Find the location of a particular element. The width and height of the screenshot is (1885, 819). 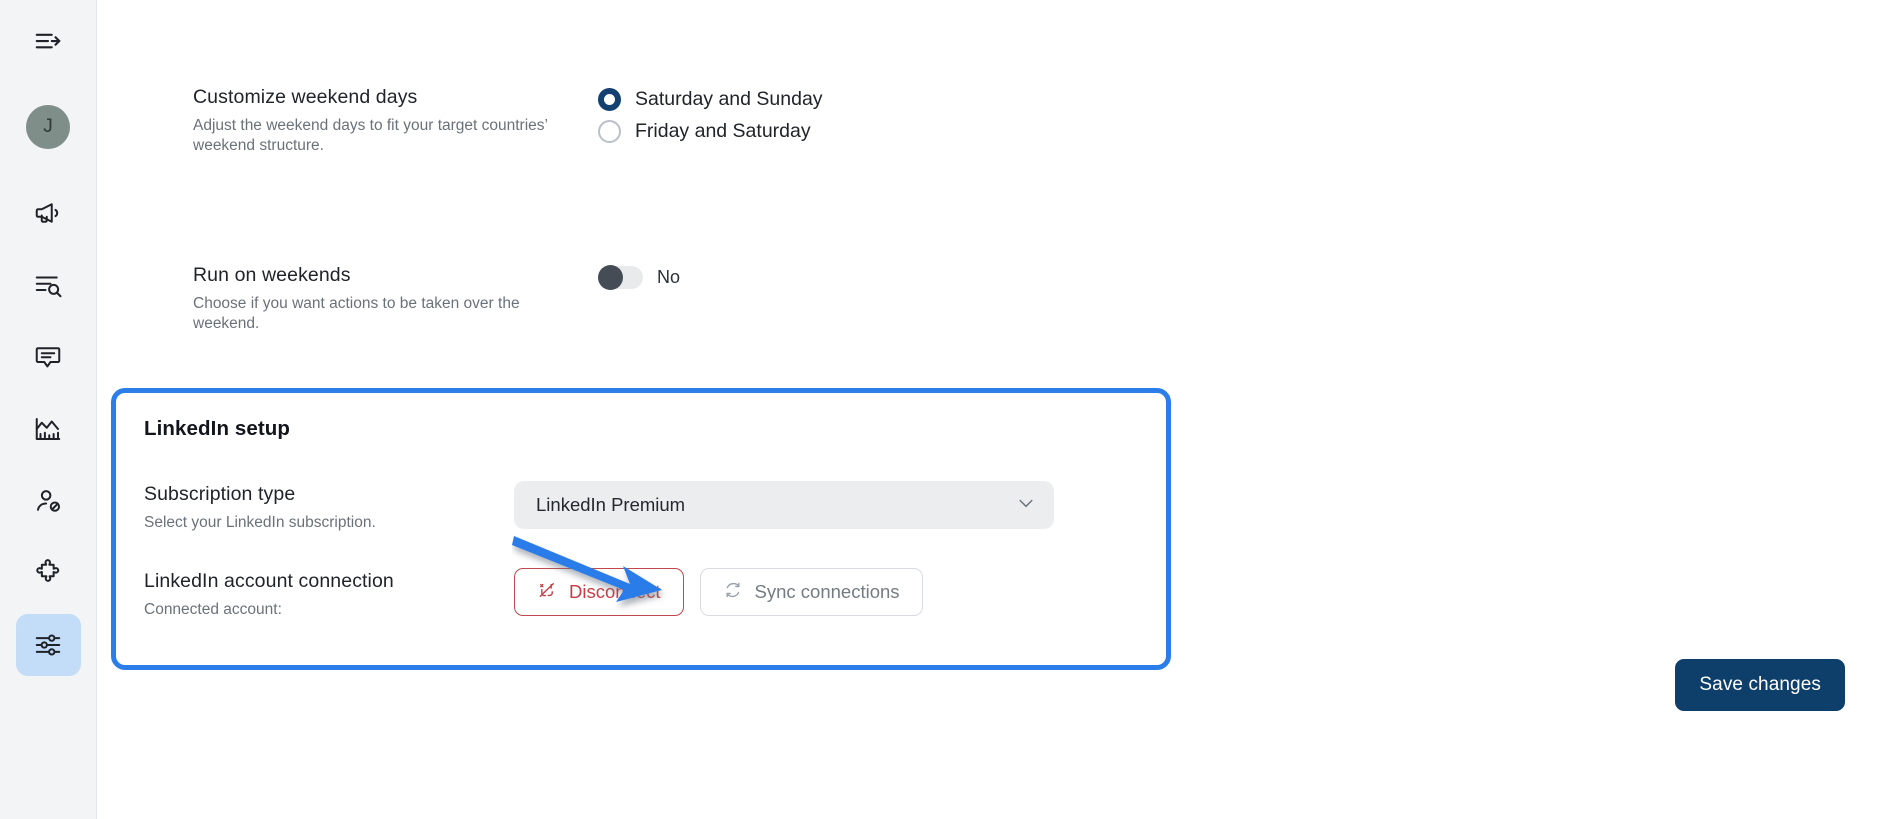

run-weekends-toggle is located at coordinates (620, 277).